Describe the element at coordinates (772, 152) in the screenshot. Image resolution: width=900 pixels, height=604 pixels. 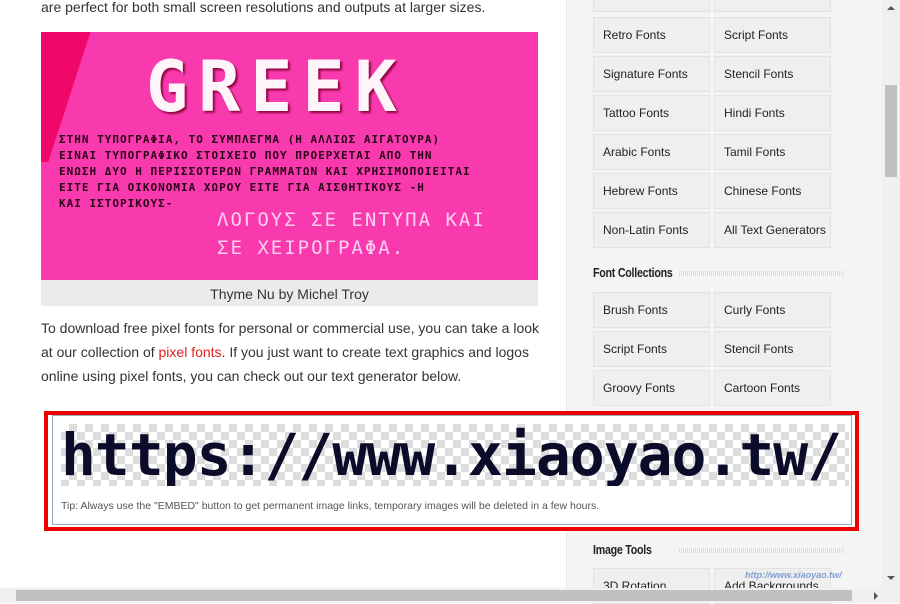
I see `sidebar-button: Tamil Fonts` at that location.